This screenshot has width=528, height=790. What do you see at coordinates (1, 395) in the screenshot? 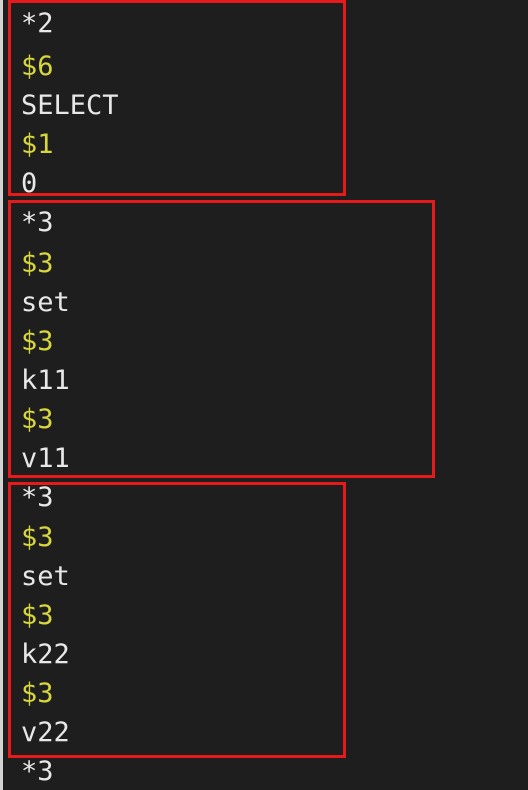
I see `editor-gutter` at bounding box center [1, 395].